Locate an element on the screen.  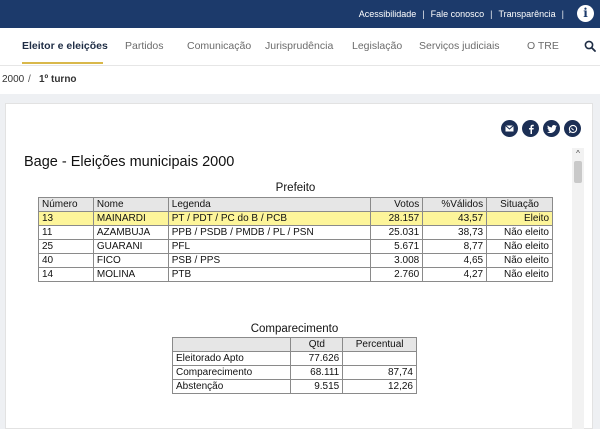
cell-legenda: PTB is located at coordinates (269, 274).